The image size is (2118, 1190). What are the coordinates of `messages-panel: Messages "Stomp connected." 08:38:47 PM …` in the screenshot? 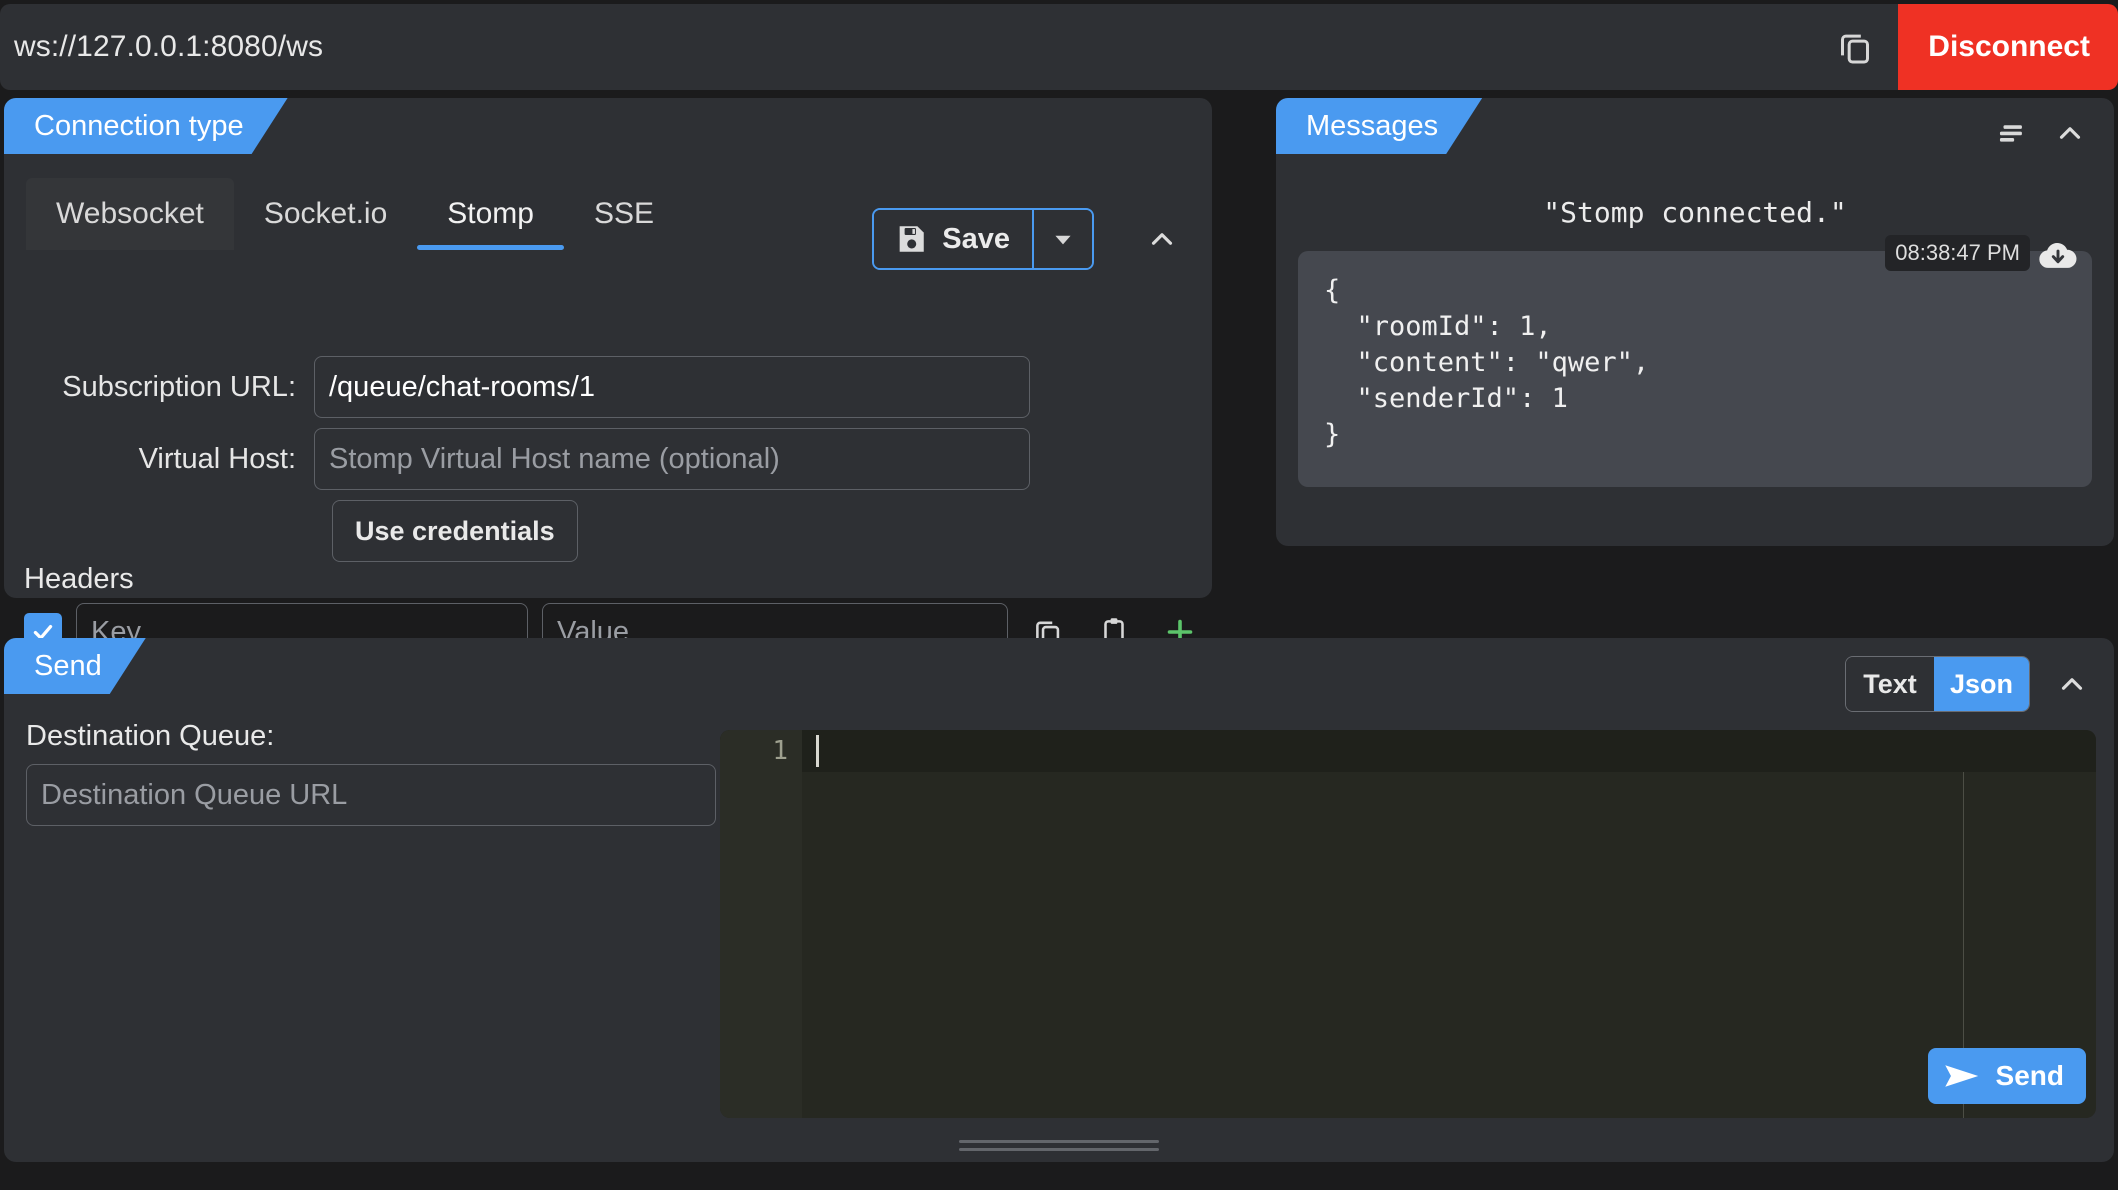 It's located at (1695, 322).